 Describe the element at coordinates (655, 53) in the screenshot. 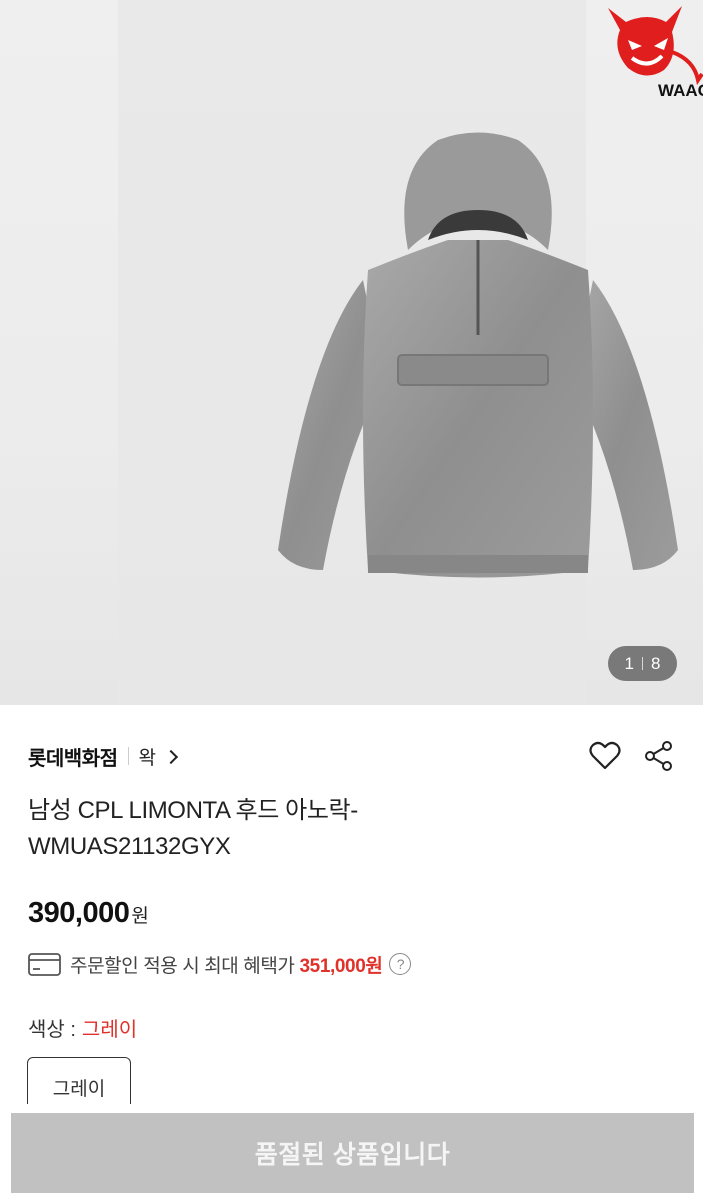

I see `brand-logo: WAAC` at that location.